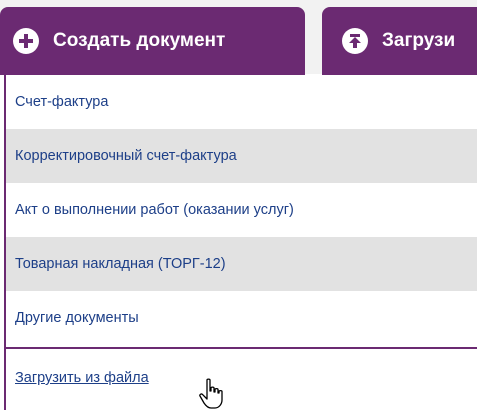  What do you see at coordinates (419, 40) in the screenshot?
I see `tab-upload-label: Загрузи` at bounding box center [419, 40].